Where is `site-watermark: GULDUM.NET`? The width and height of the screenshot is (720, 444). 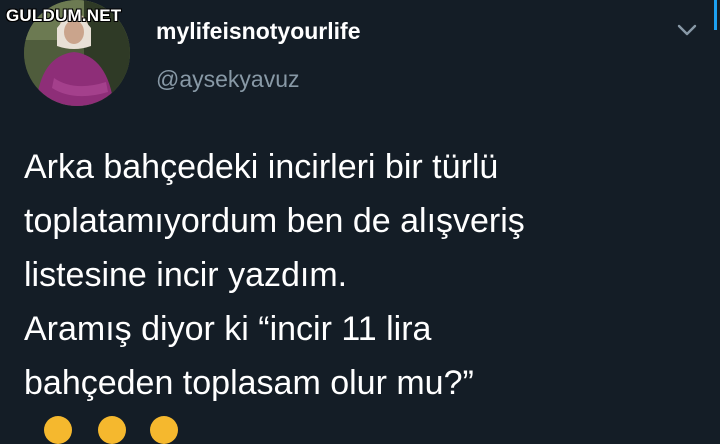
site-watermark: GULDUM.NET is located at coordinates (64, 15).